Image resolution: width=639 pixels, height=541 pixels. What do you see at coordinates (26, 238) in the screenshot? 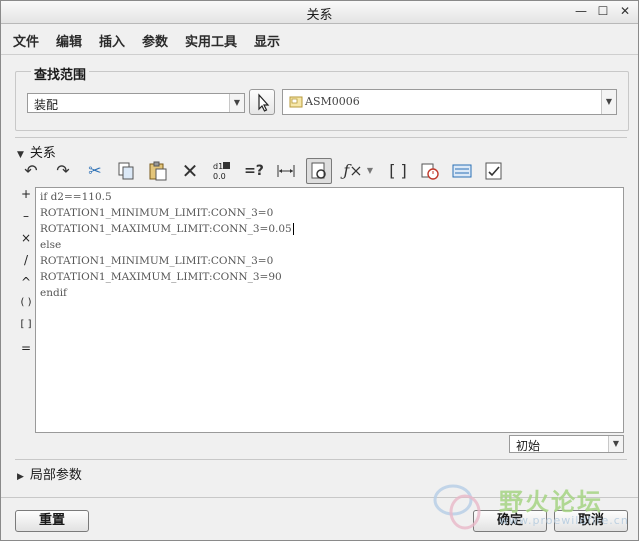
I see `operator-multiply: ×` at bounding box center [26, 238].